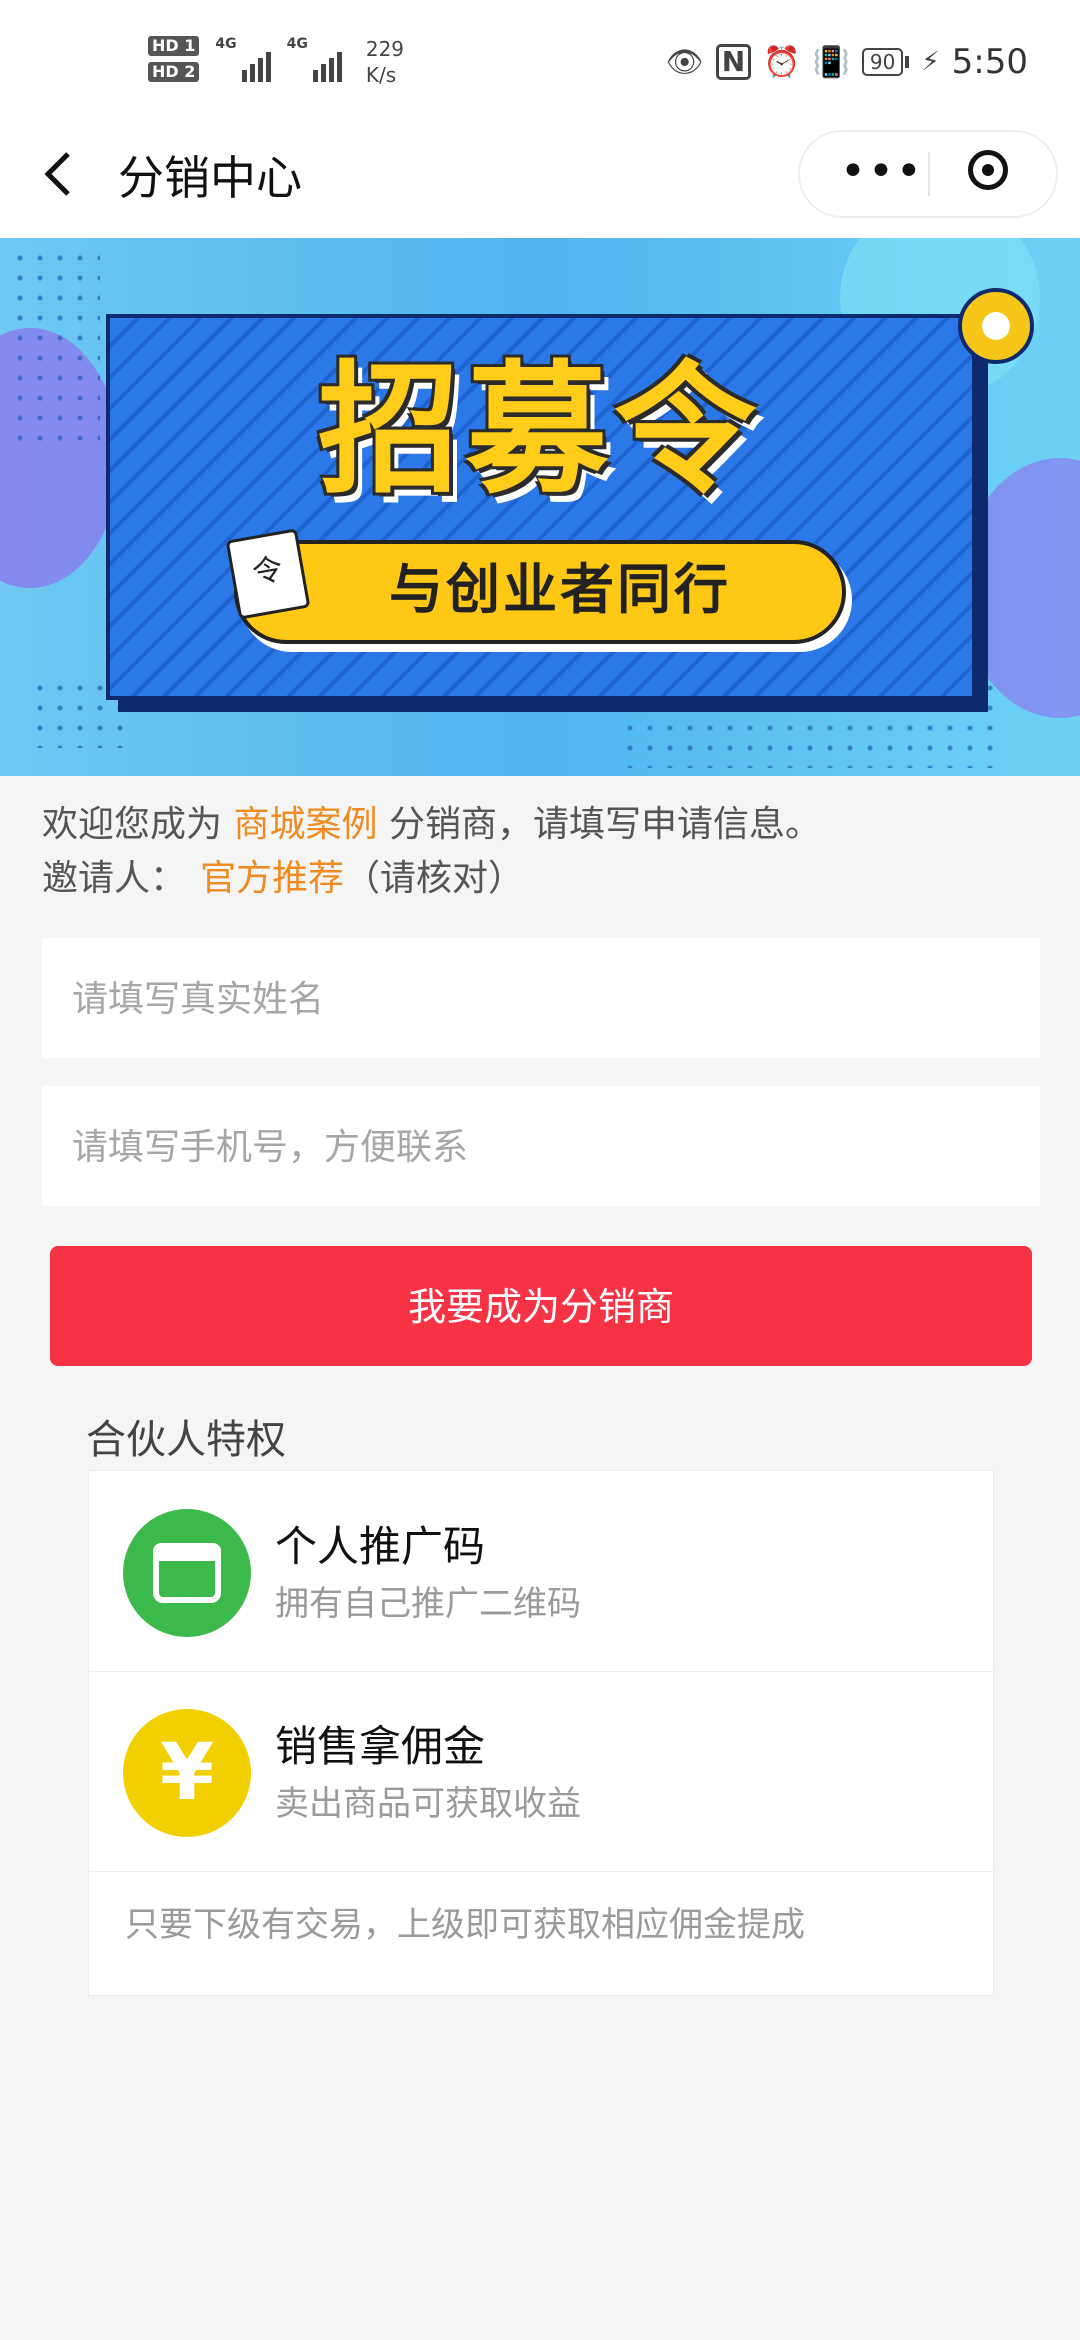 The width and height of the screenshot is (1080, 2340). I want to click on phone-field, so click(541, 1147).